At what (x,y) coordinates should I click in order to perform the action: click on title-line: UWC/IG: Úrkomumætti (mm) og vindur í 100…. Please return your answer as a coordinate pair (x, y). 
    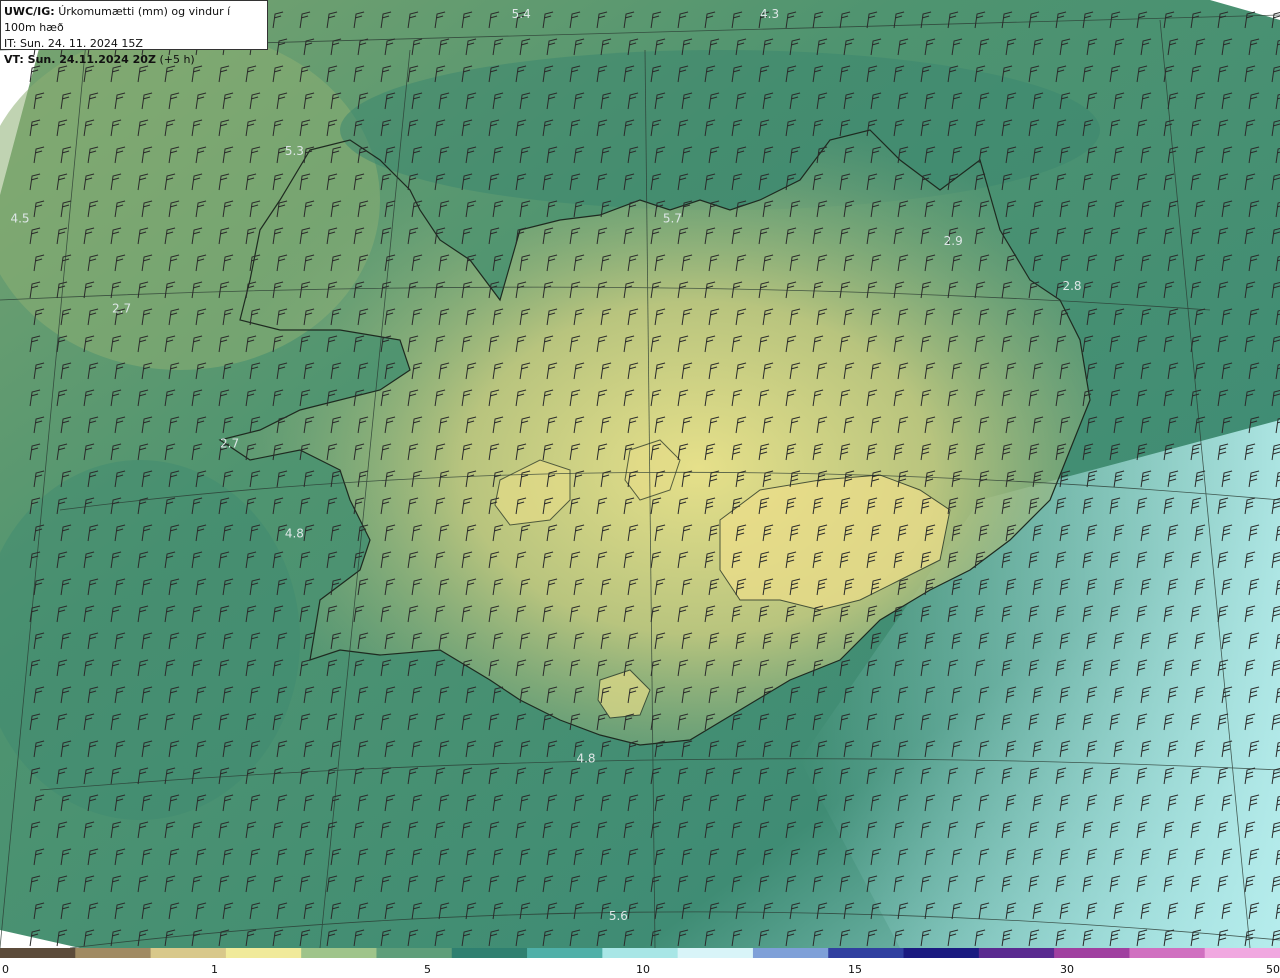
    Looking at the image, I should click on (134, 20).